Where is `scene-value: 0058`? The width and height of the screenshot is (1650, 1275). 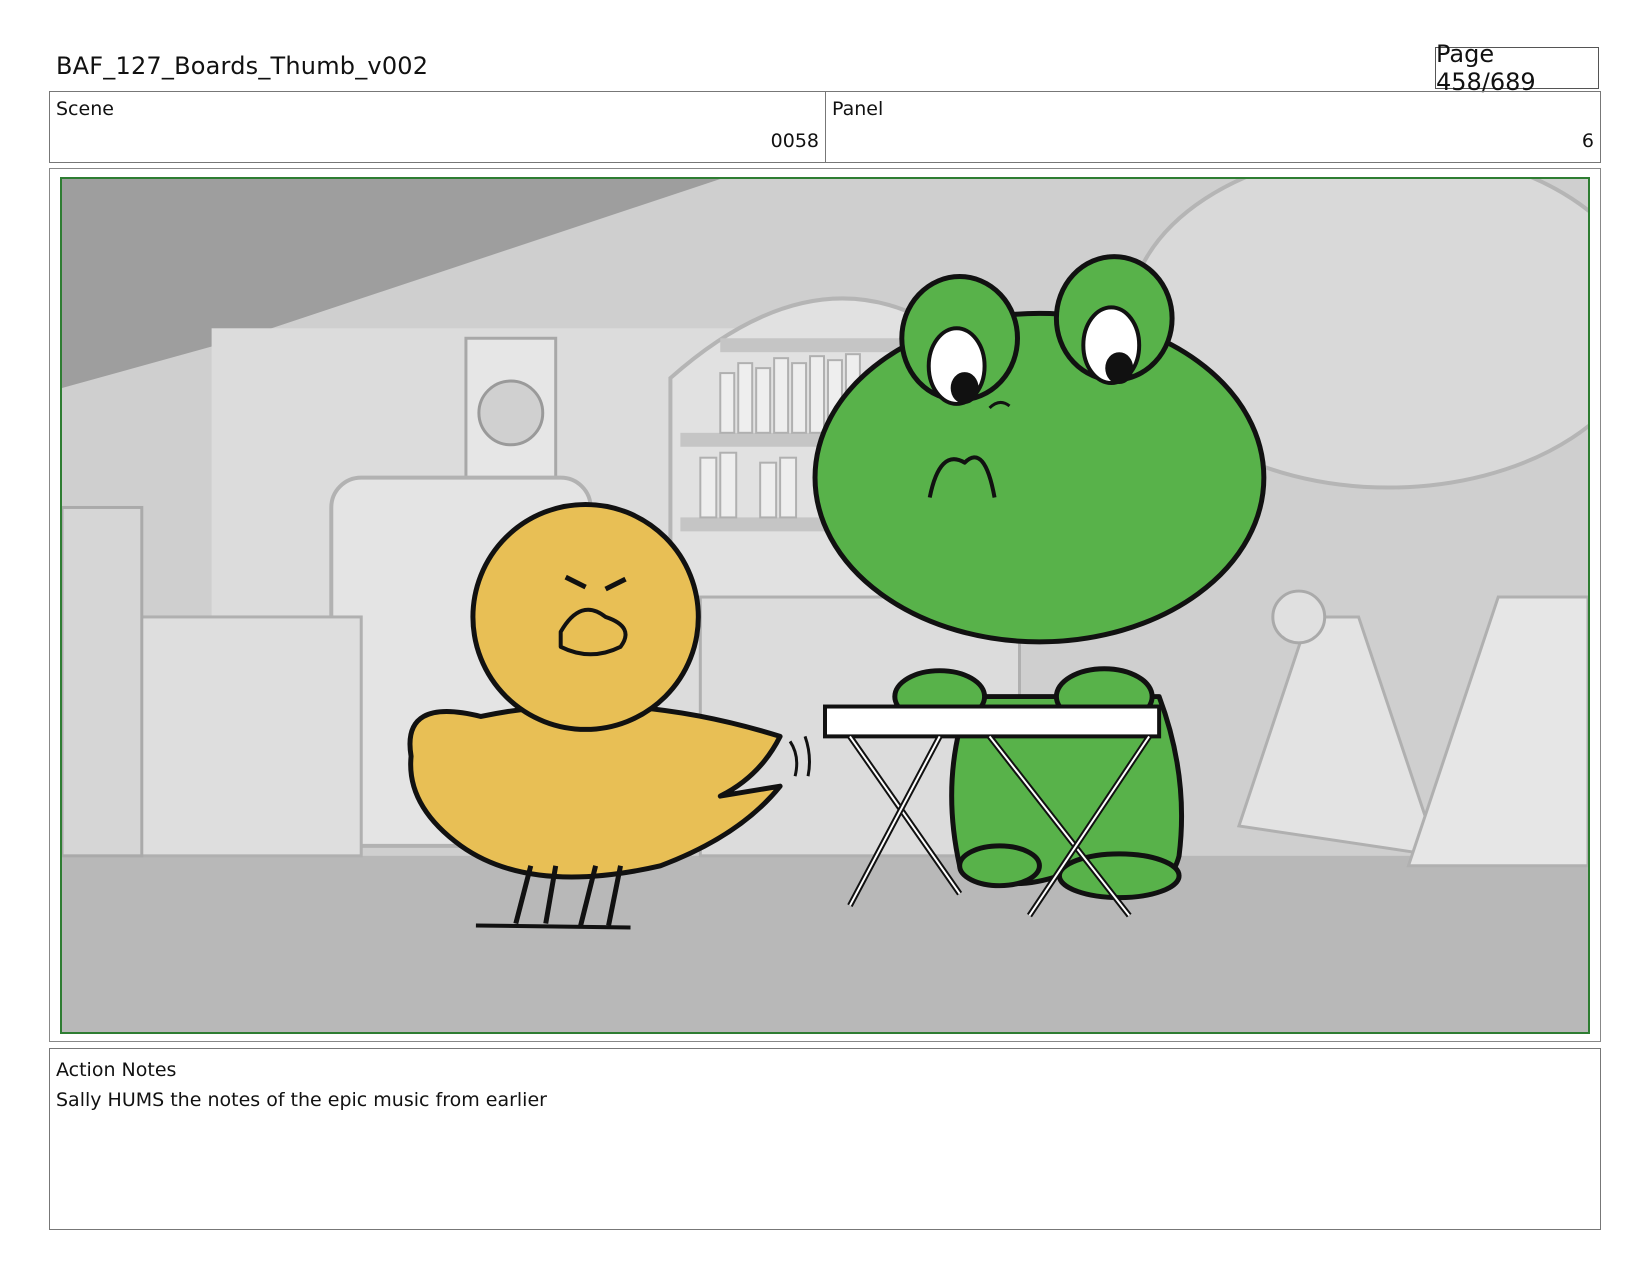 scene-value: 0058 is located at coordinates (794, 141).